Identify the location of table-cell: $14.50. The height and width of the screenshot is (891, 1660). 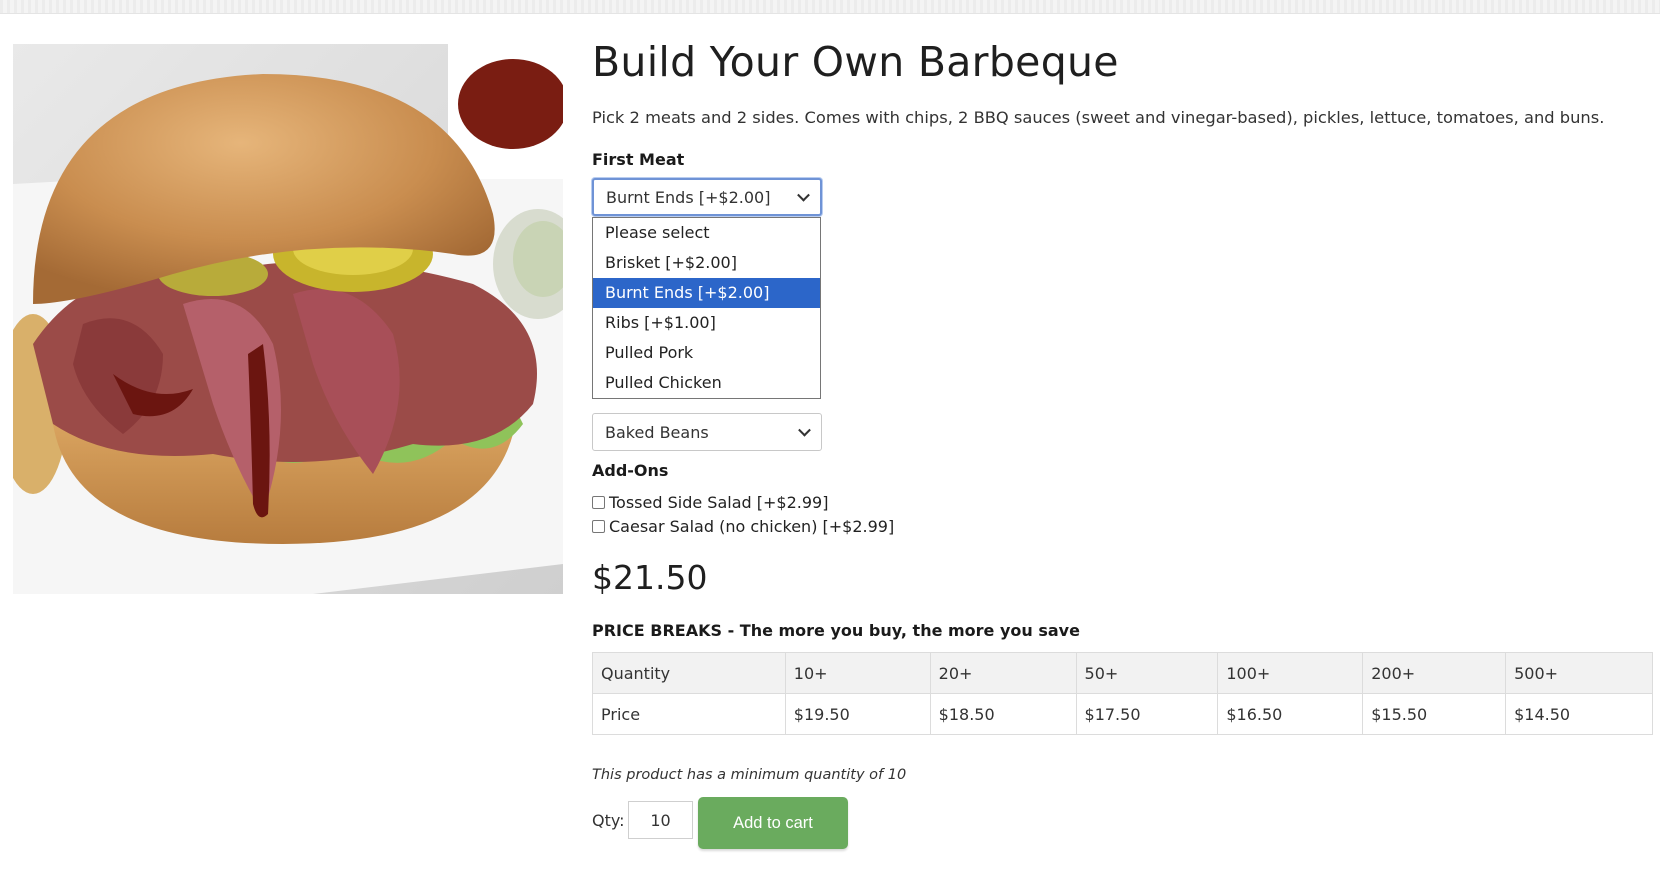
(1579, 714).